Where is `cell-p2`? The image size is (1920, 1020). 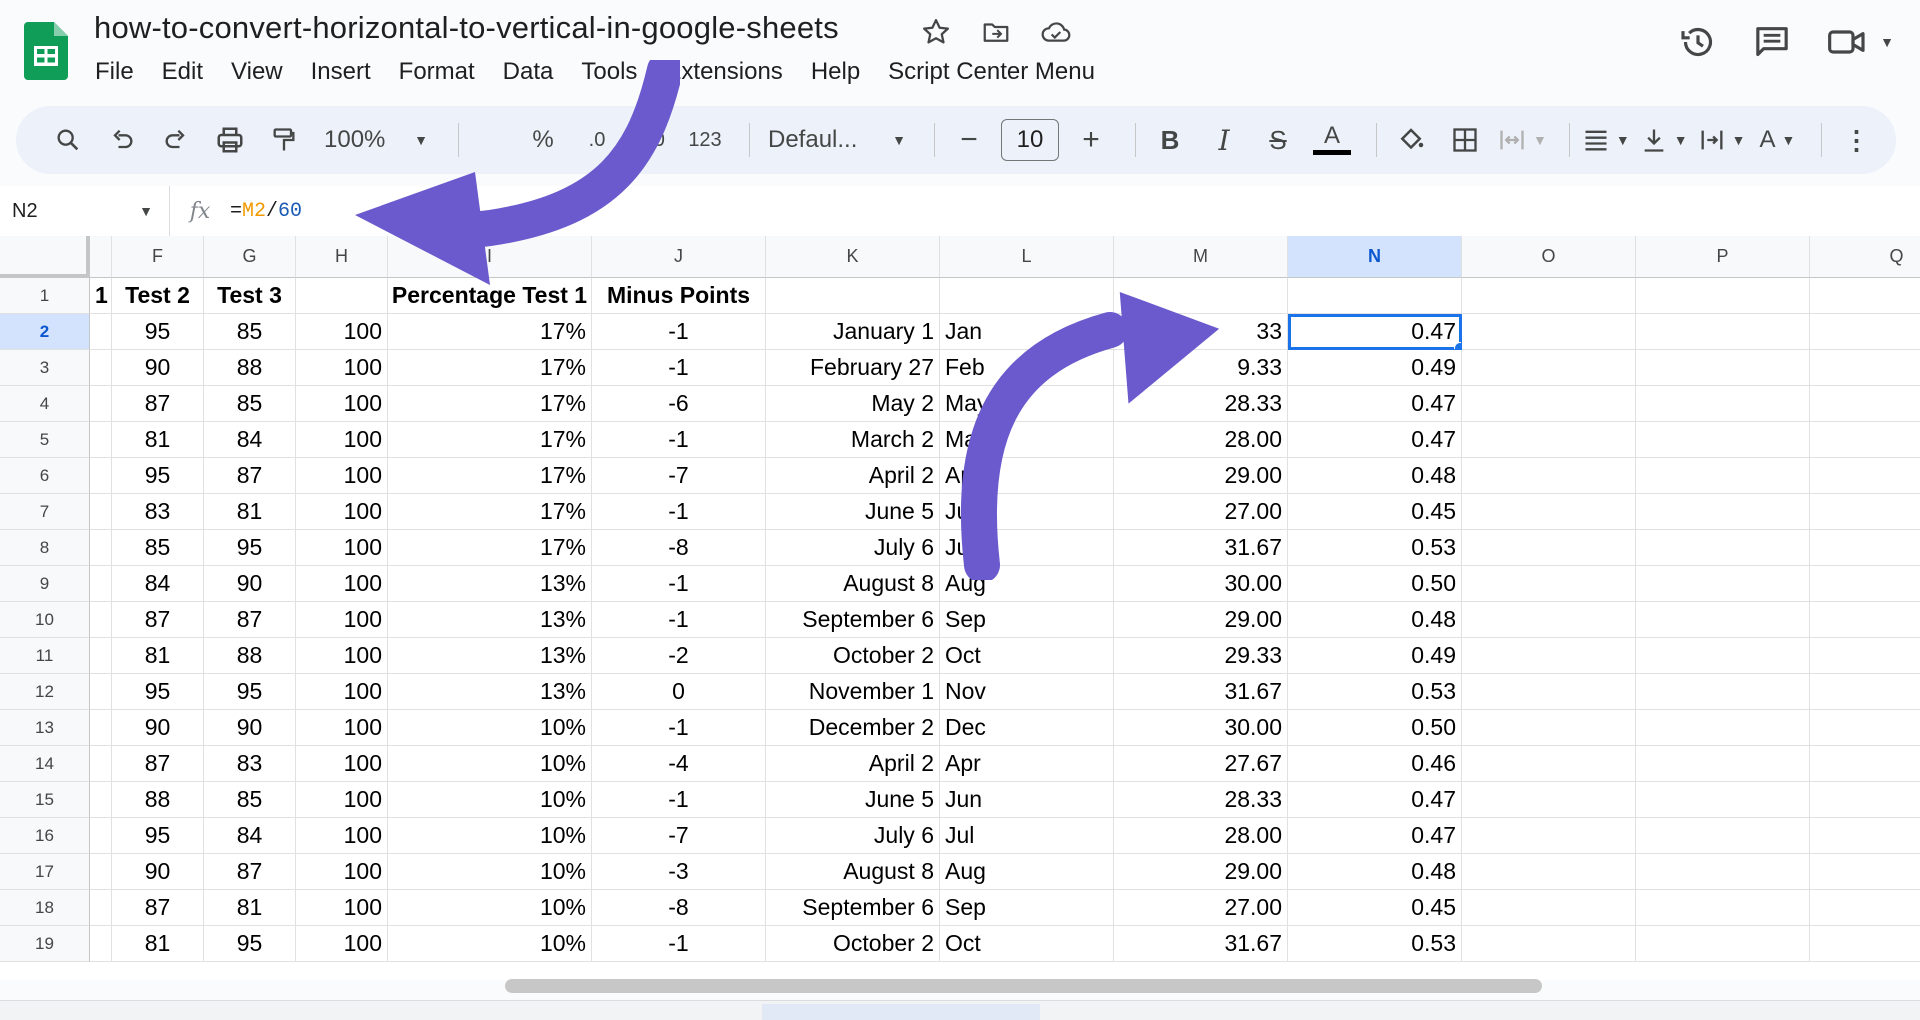 cell-p2 is located at coordinates (1723, 332).